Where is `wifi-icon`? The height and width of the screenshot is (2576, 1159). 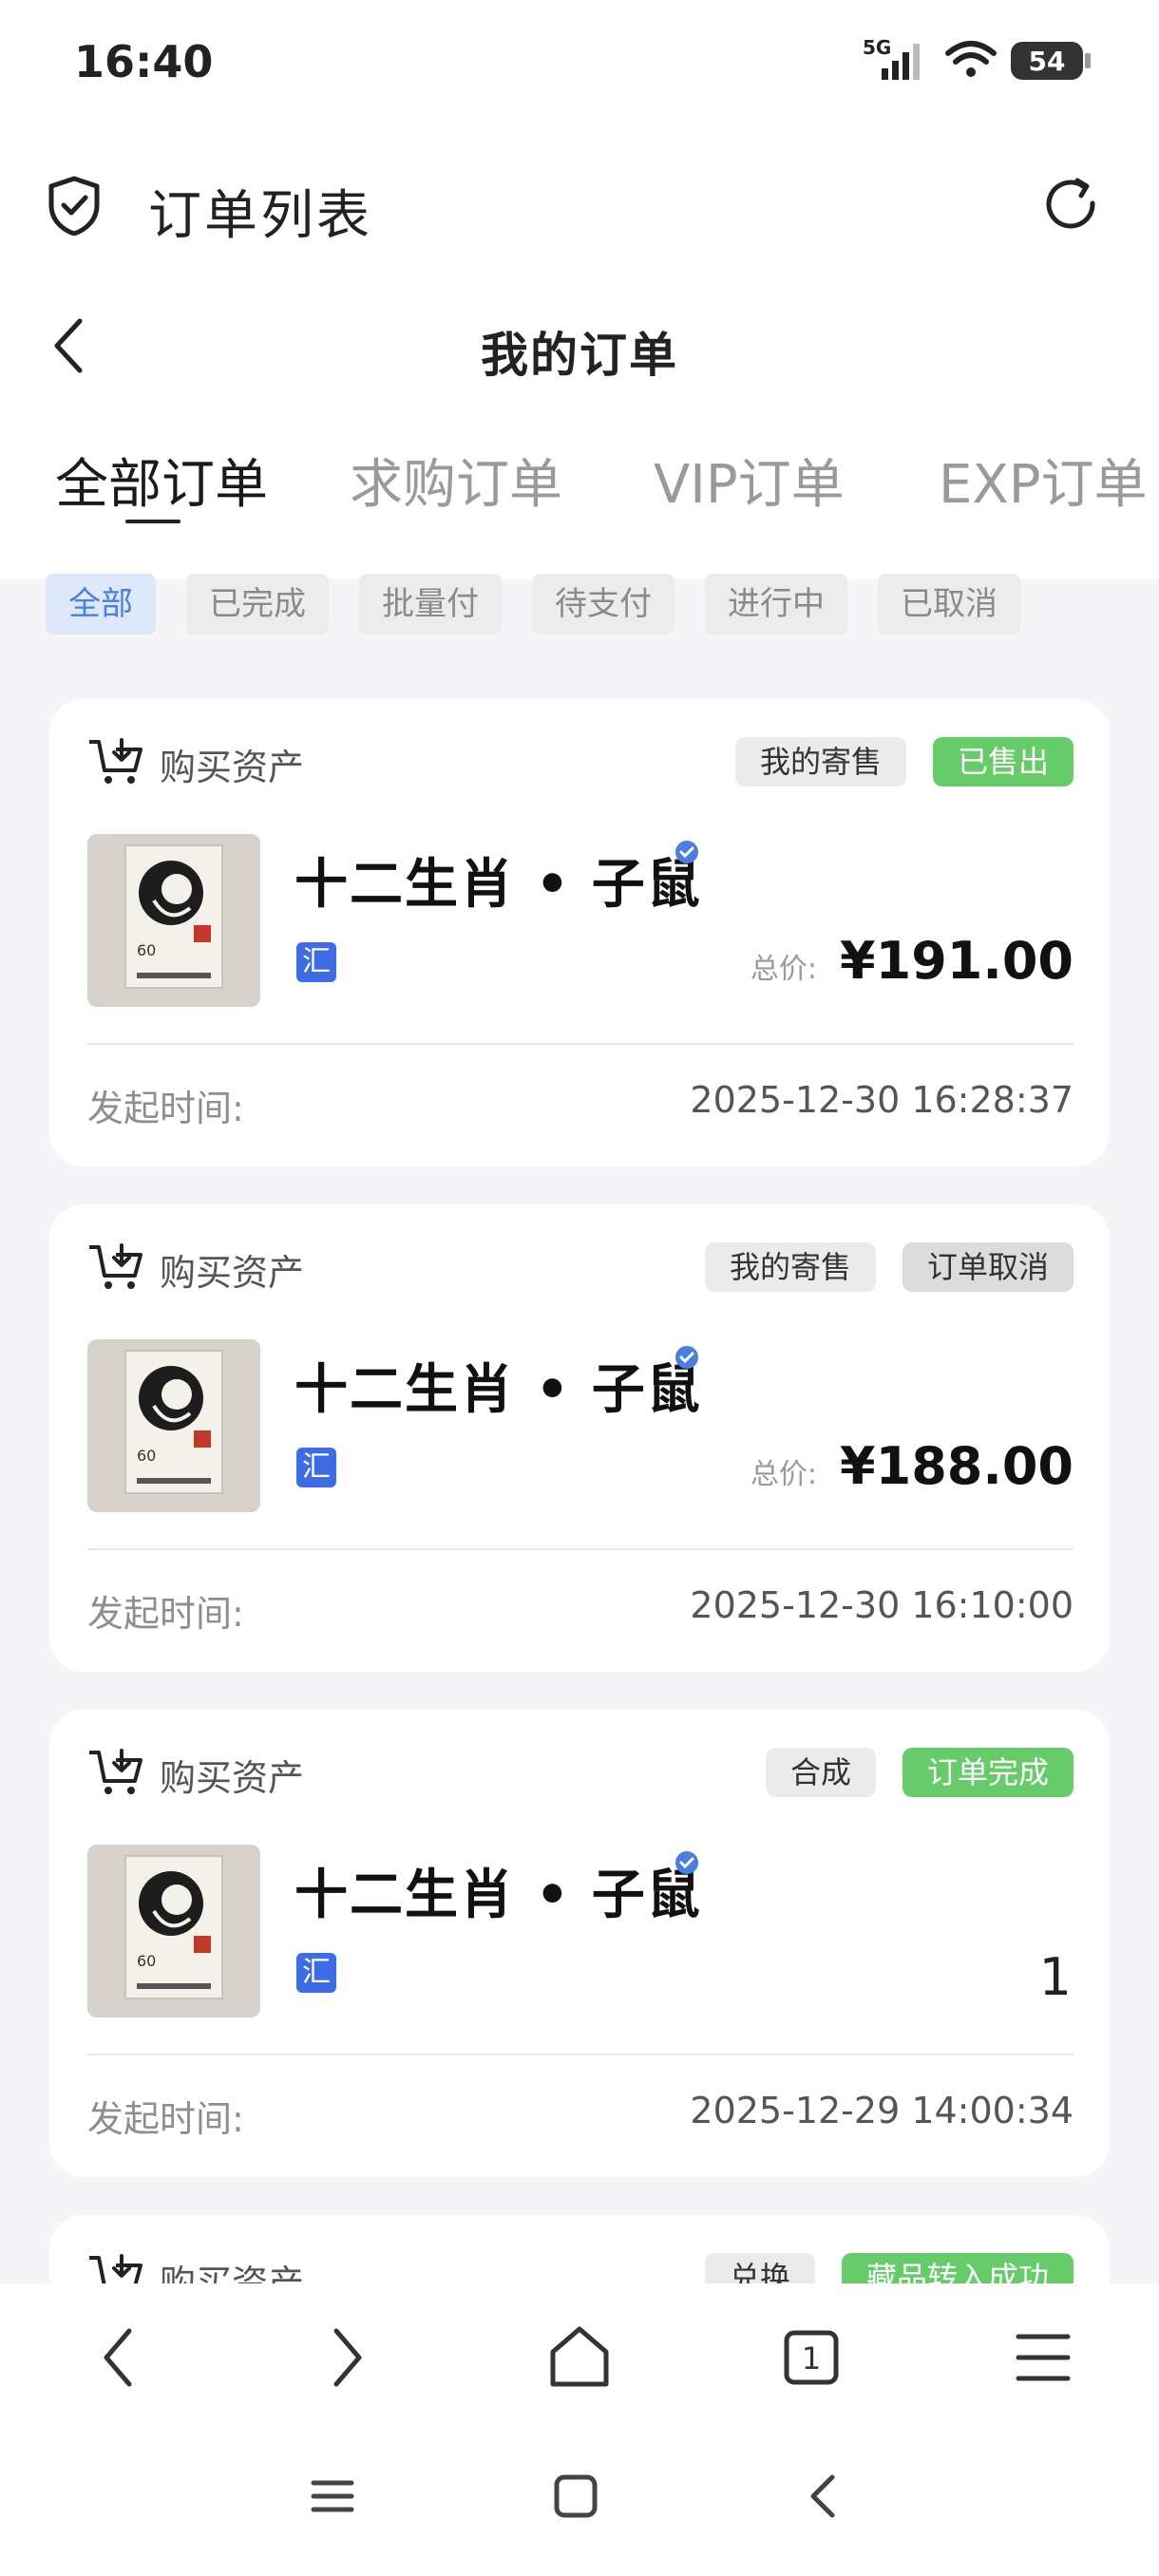 wifi-icon is located at coordinates (971, 61).